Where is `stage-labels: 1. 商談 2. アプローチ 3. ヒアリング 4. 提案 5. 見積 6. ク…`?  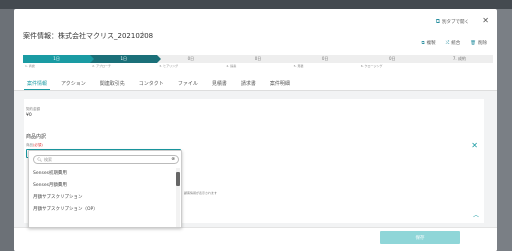 stage-labels: 1. 商談 2. アプローチ 3. ヒアリング 4. 提案 5. 見積 6. ク… is located at coordinates (258, 66).